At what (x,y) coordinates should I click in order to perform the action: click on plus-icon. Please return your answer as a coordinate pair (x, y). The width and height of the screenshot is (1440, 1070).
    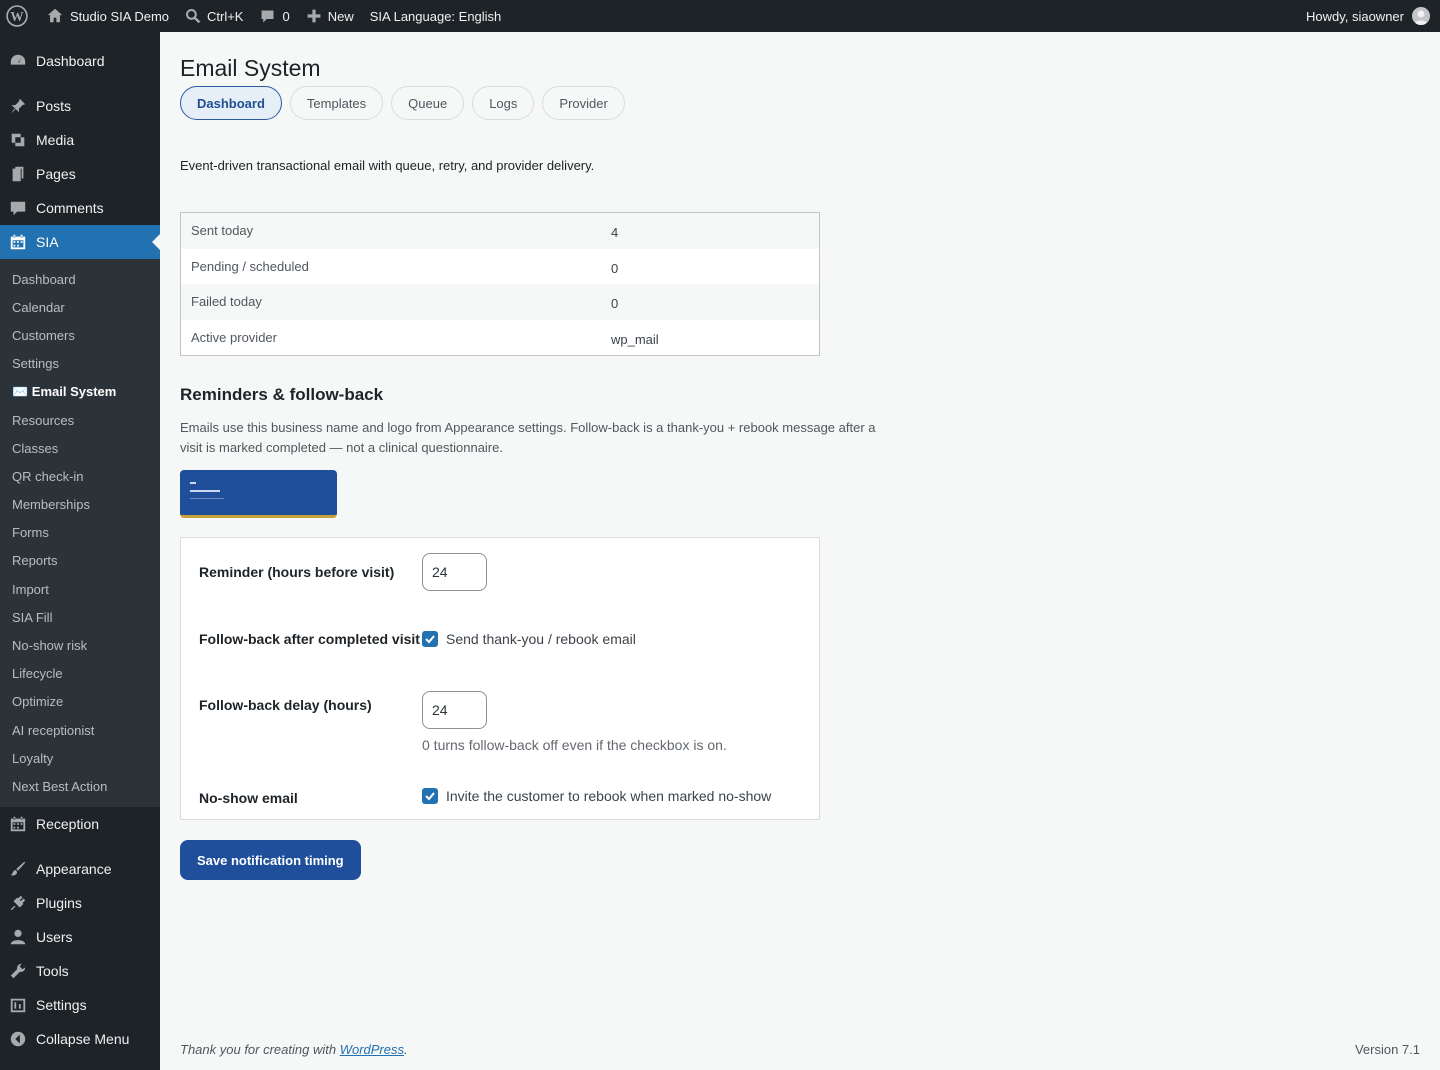
    Looking at the image, I should click on (314, 16).